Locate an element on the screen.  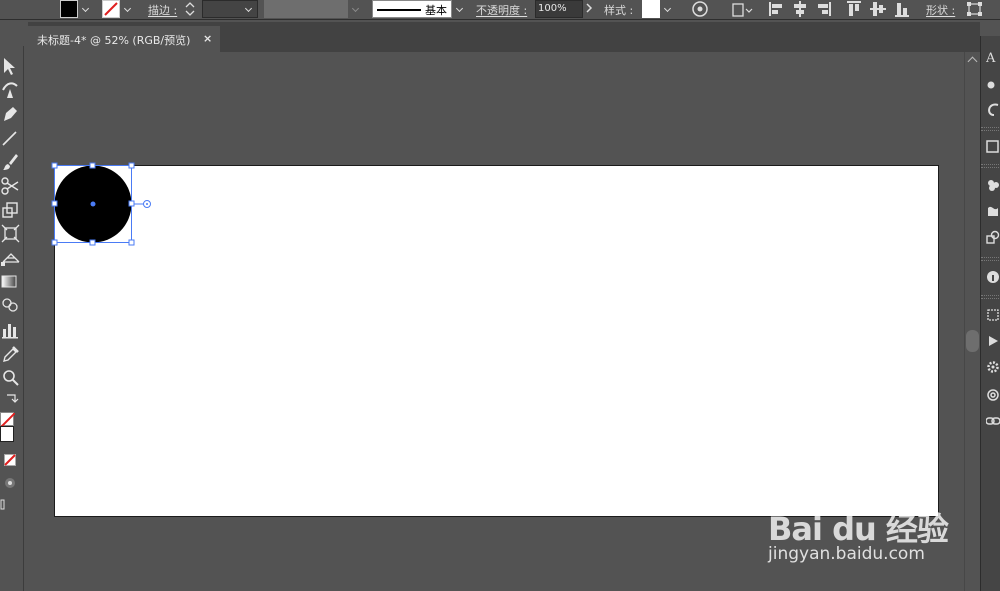
gradient-tool is located at coordinates (11, 281).